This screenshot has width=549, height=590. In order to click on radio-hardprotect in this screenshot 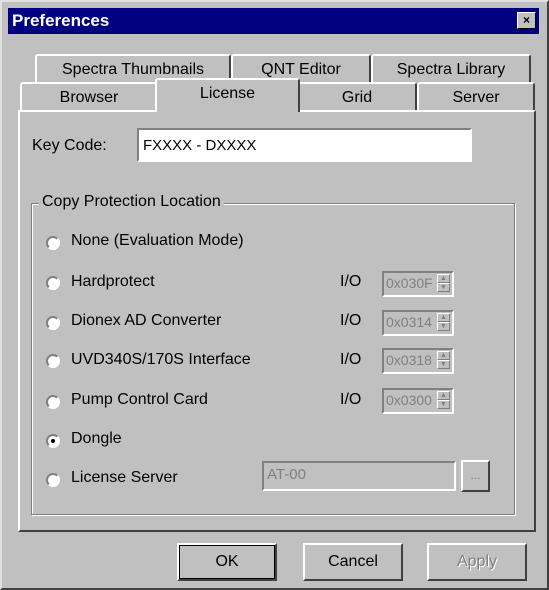, I will do `click(53, 283)`.